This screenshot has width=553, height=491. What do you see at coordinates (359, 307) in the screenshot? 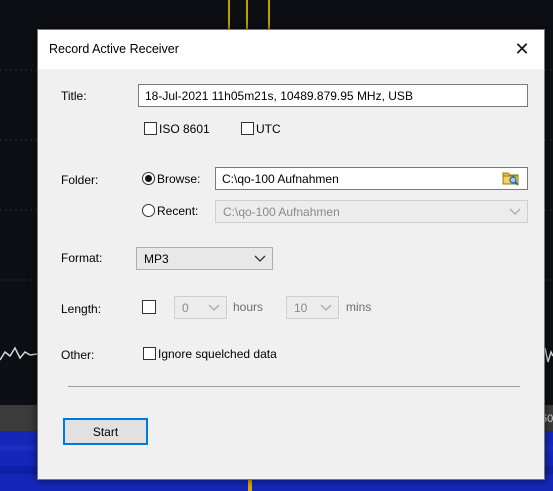
I see `mins-label: mins` at bounding box center [359, 307].